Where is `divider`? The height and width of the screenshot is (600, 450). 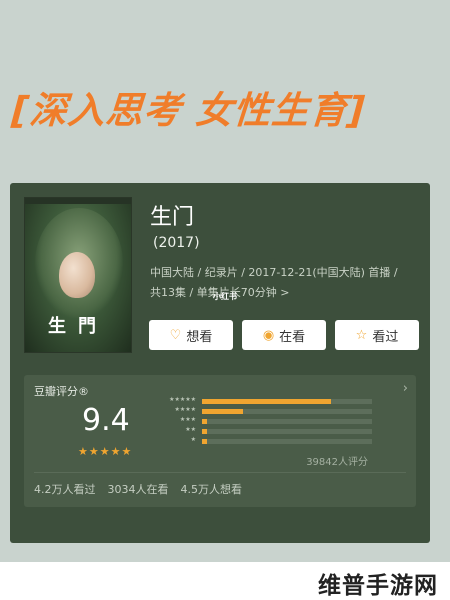
divider is located at coordinates (220, 472).